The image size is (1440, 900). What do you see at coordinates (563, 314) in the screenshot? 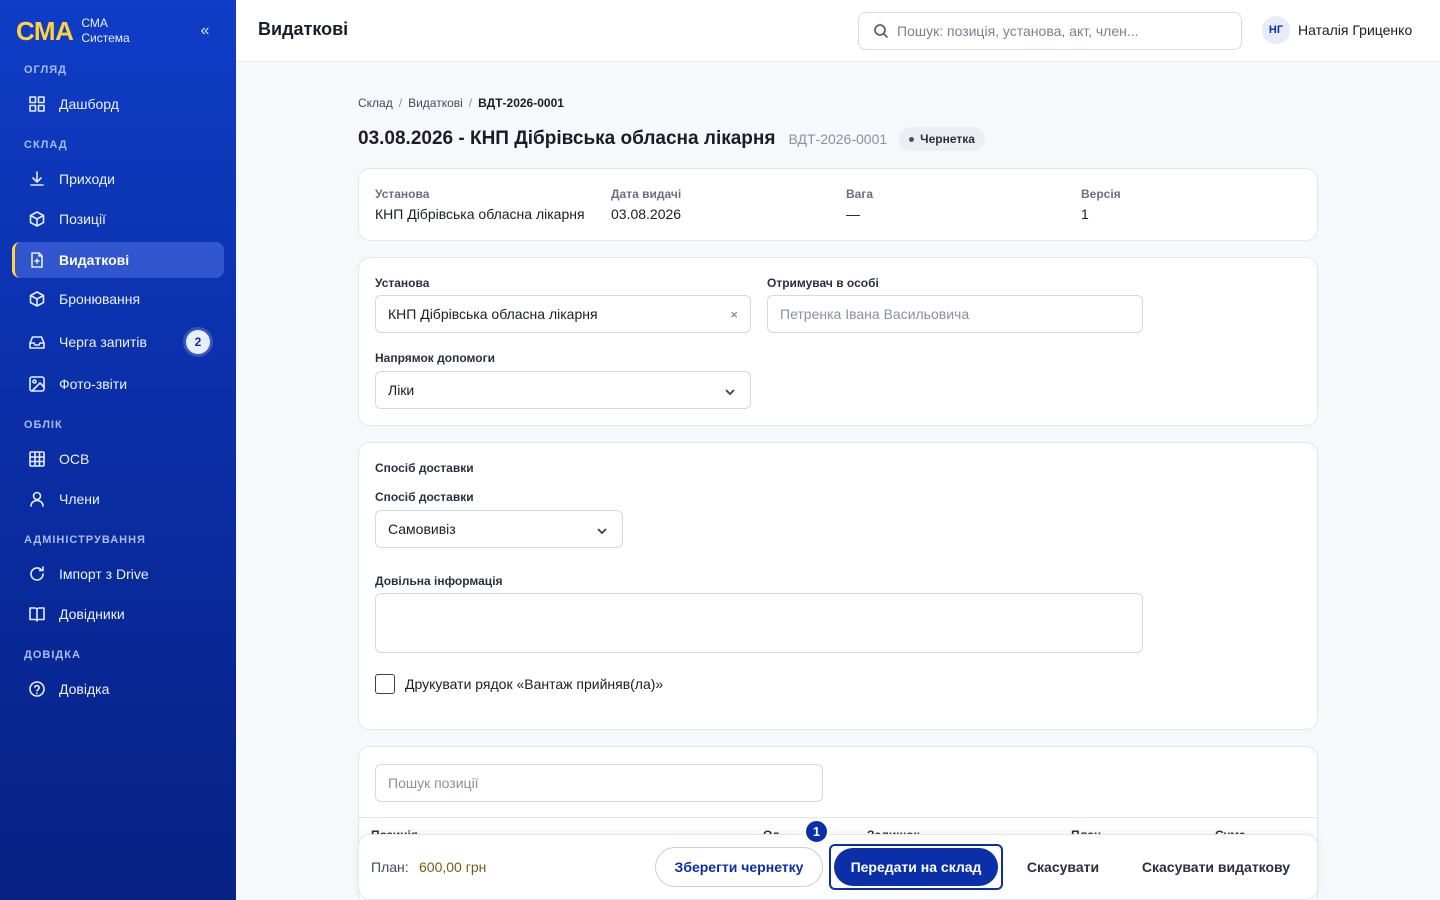
I see `institution-select: КНП Дібрівська обласна лікарня ×` at bounding box center [563, 314].